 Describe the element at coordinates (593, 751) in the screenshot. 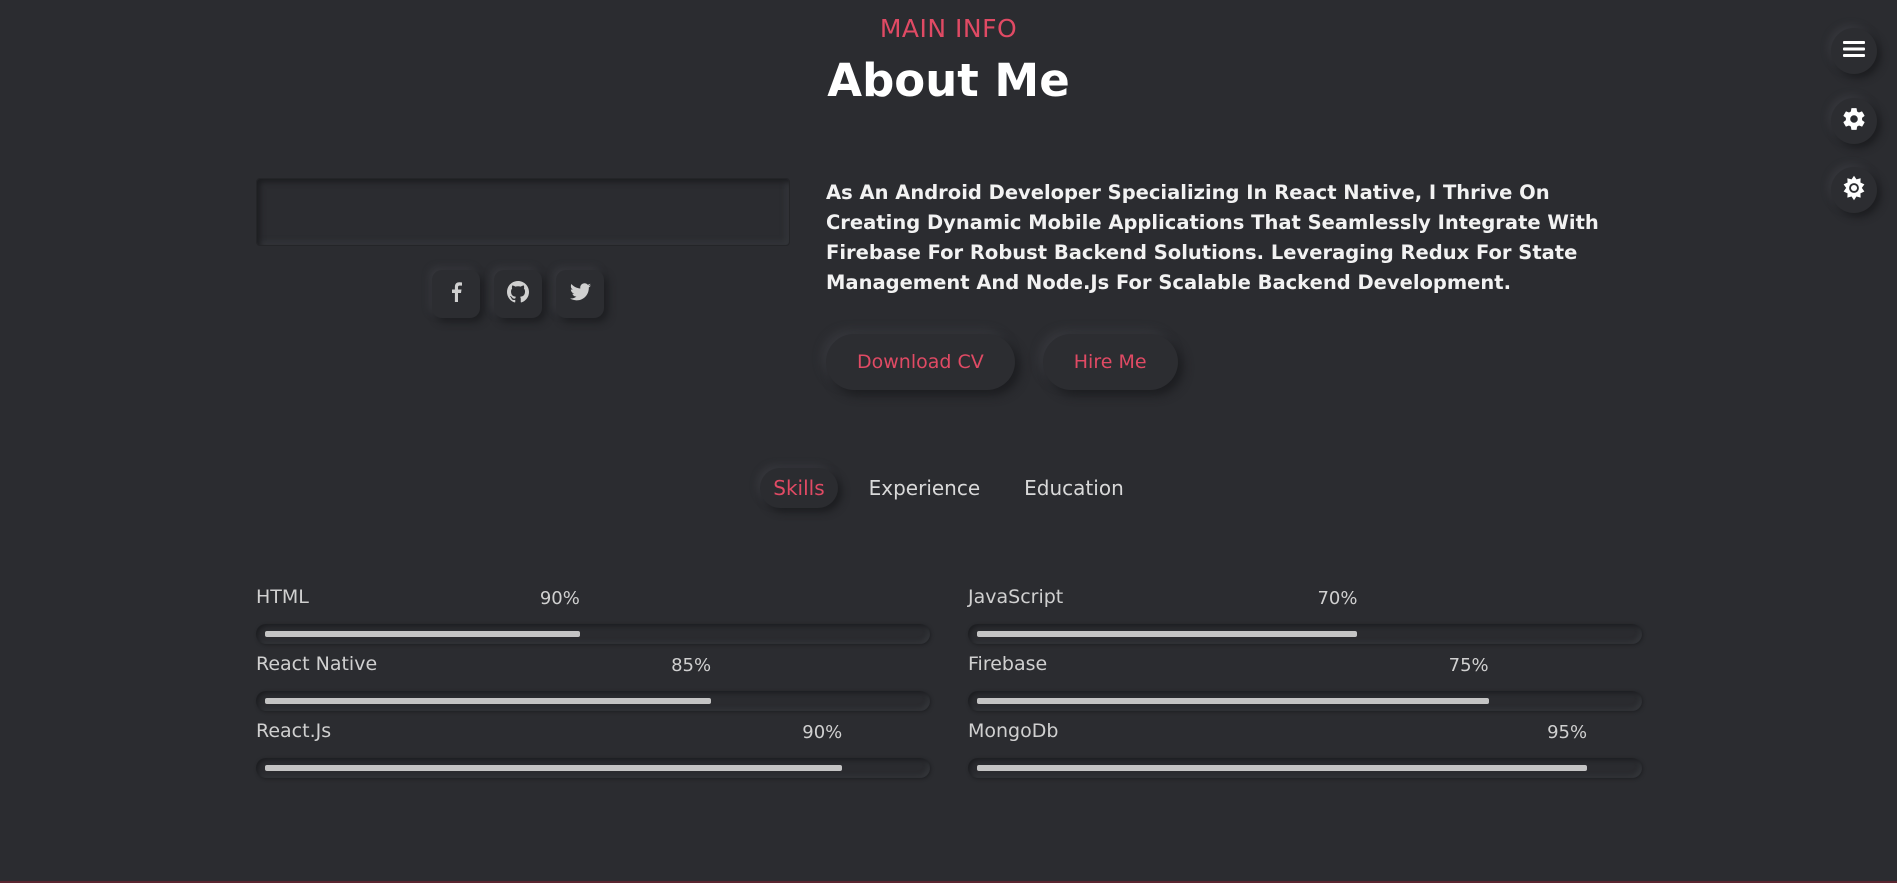

I see `skill-item: React.Js 90%` at that location.